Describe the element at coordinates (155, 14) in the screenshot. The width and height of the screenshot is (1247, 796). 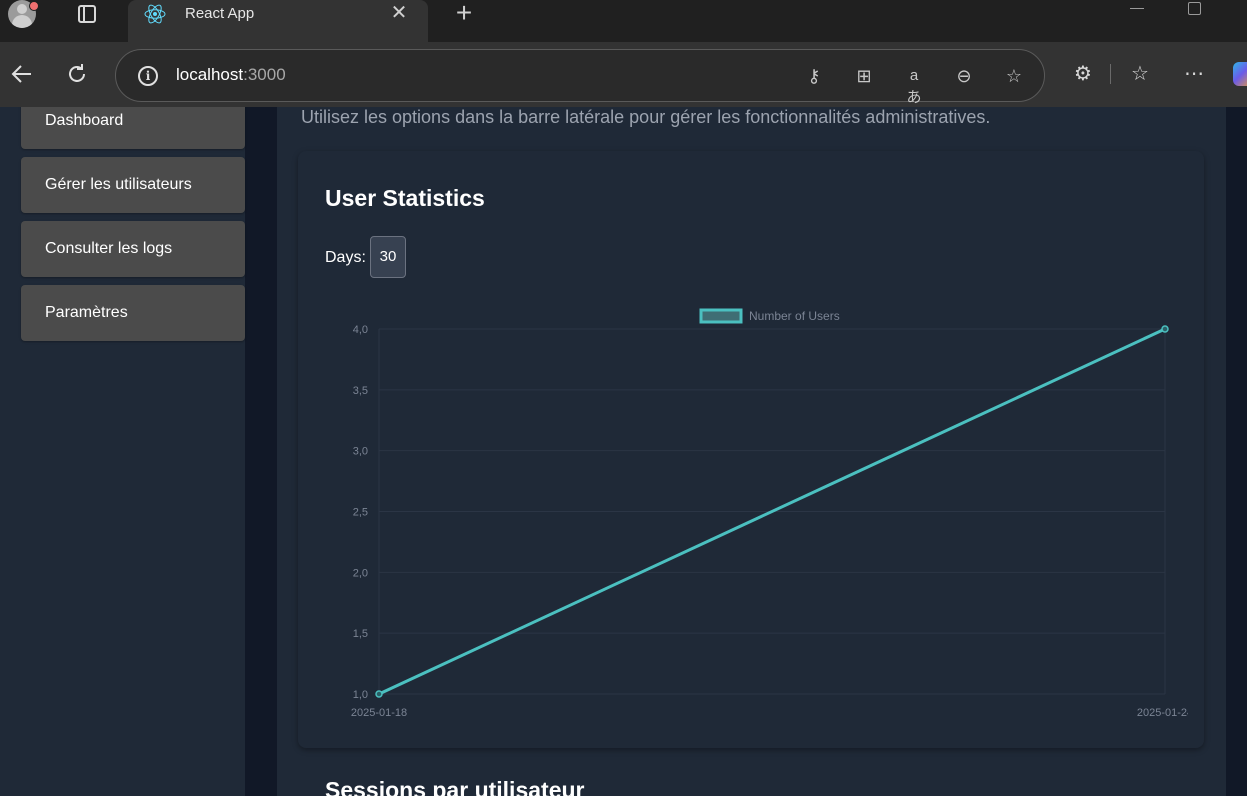
I see `react-logo-icon` at that location.